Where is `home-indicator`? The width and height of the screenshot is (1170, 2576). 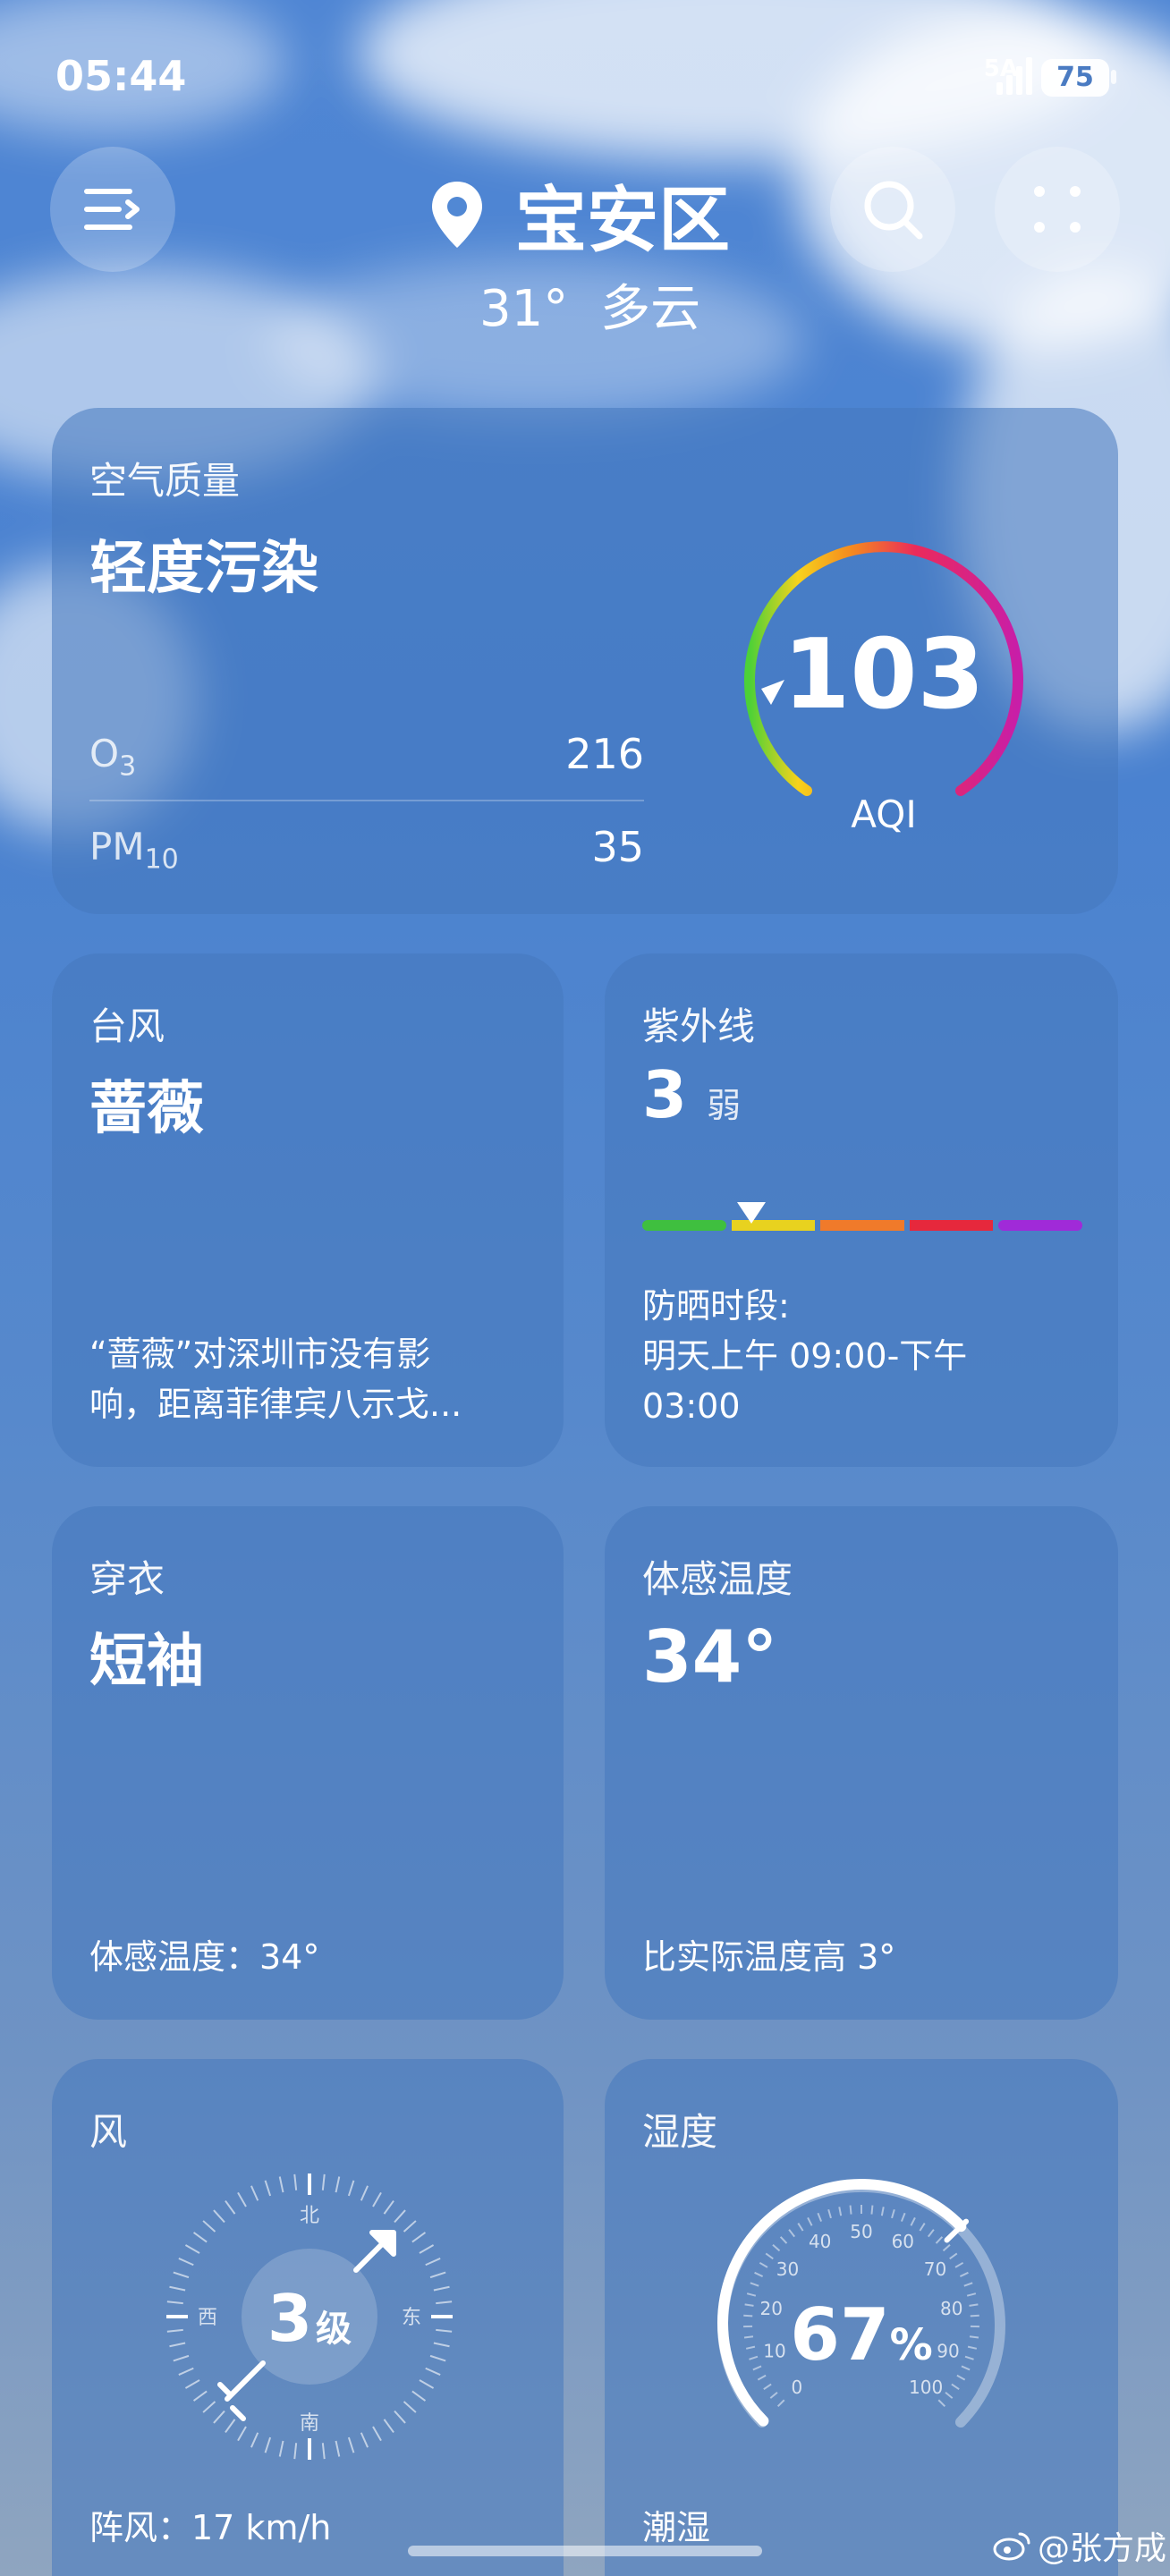
home-indicator is located at coordinates (585, 2551).